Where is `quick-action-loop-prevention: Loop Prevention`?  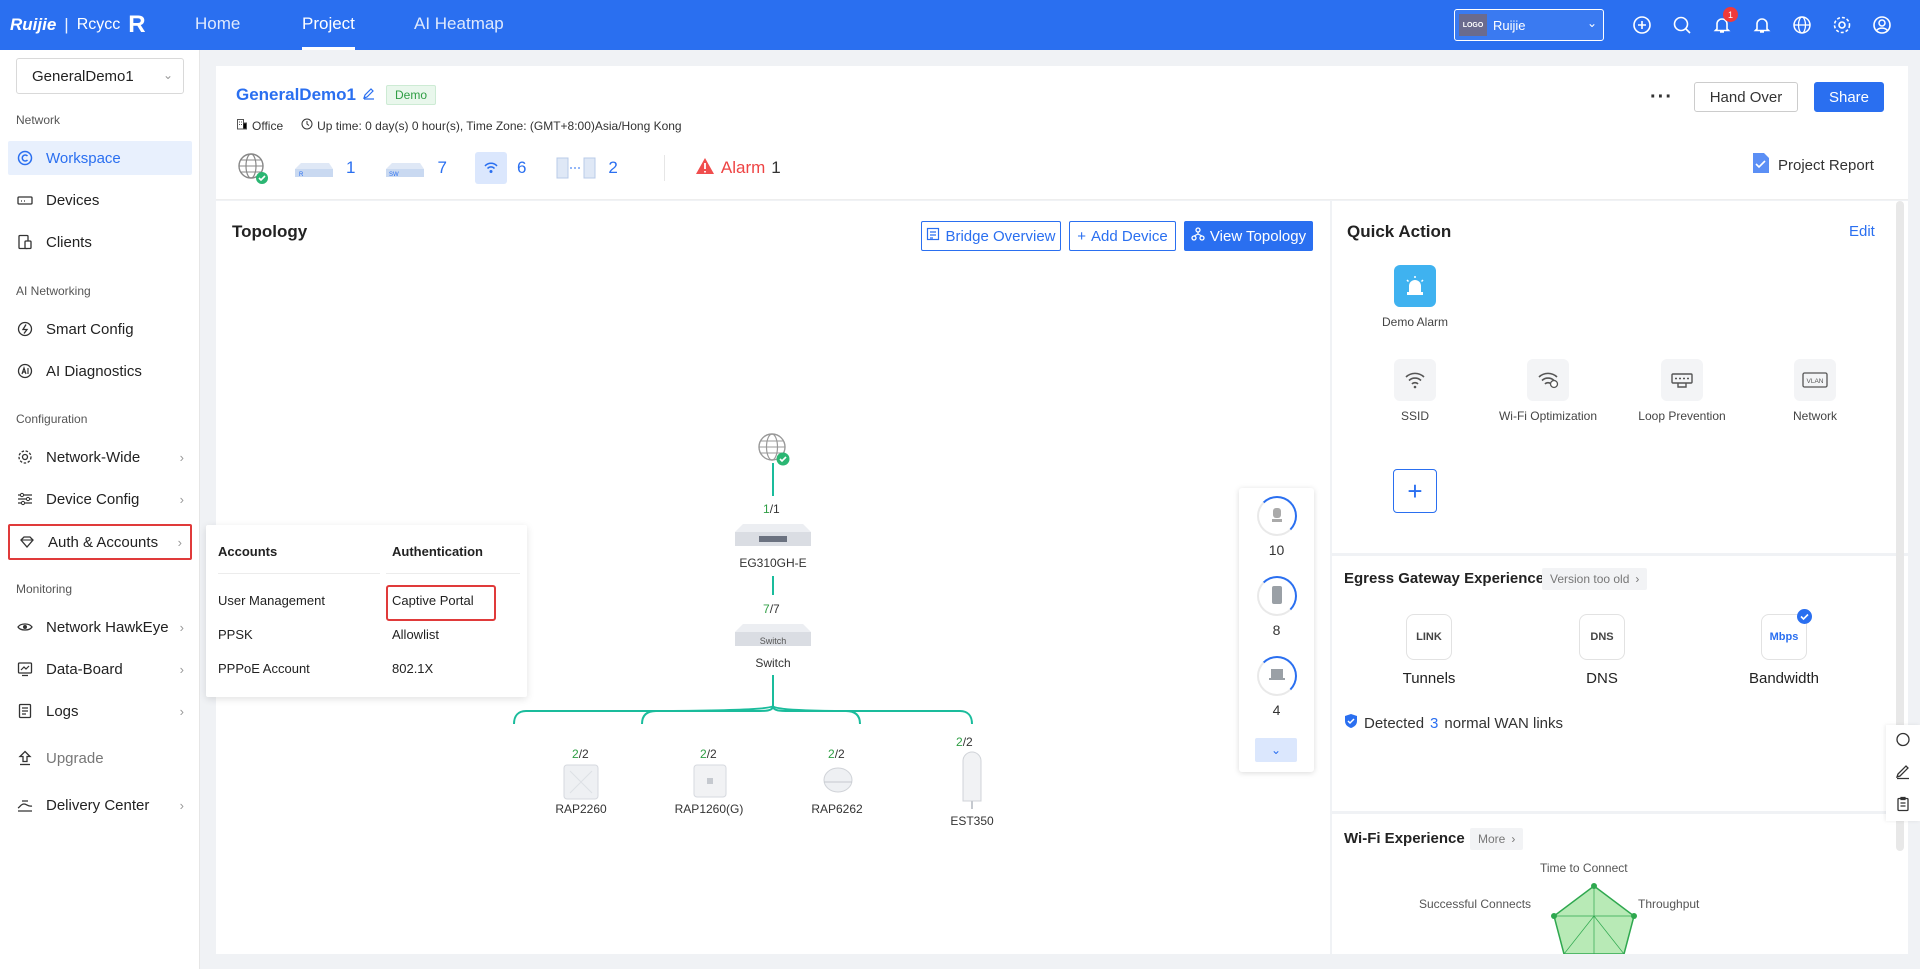
quick-action-loop-prevention: Loop Prevention is located at coordinates (1682, 391).